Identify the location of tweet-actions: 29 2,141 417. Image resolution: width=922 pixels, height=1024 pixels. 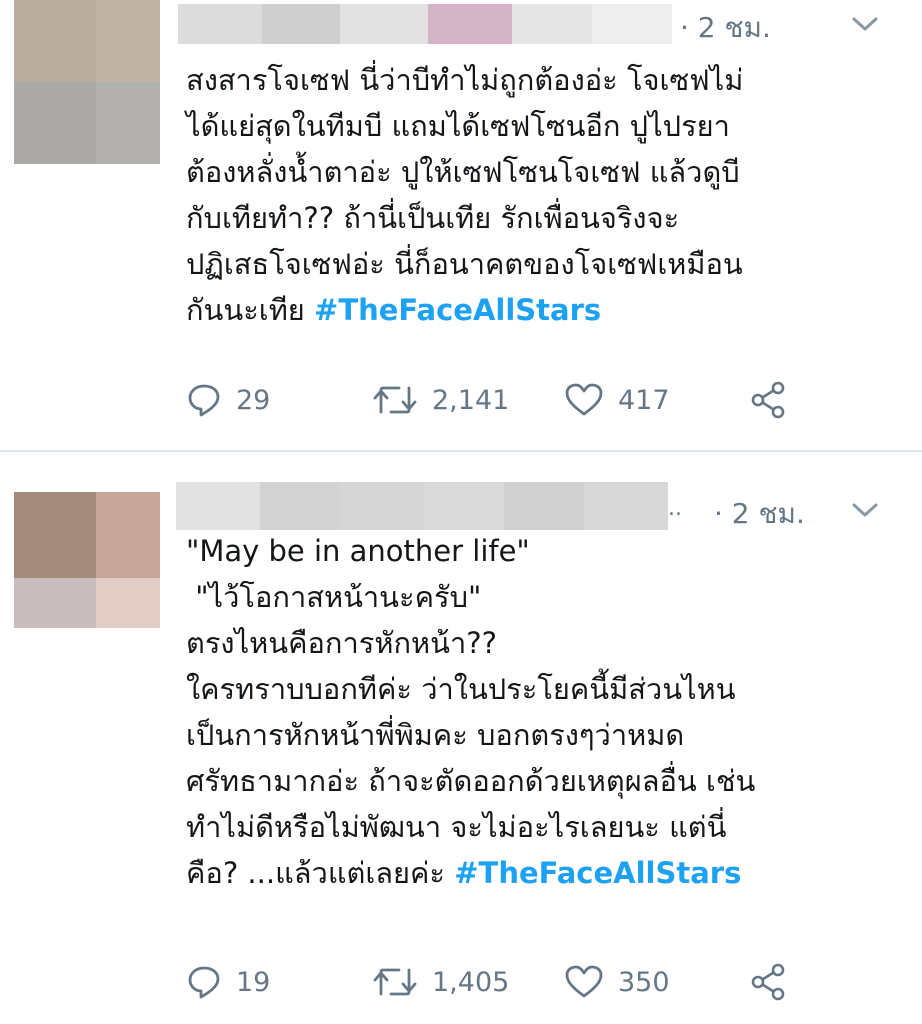
(496, 400).